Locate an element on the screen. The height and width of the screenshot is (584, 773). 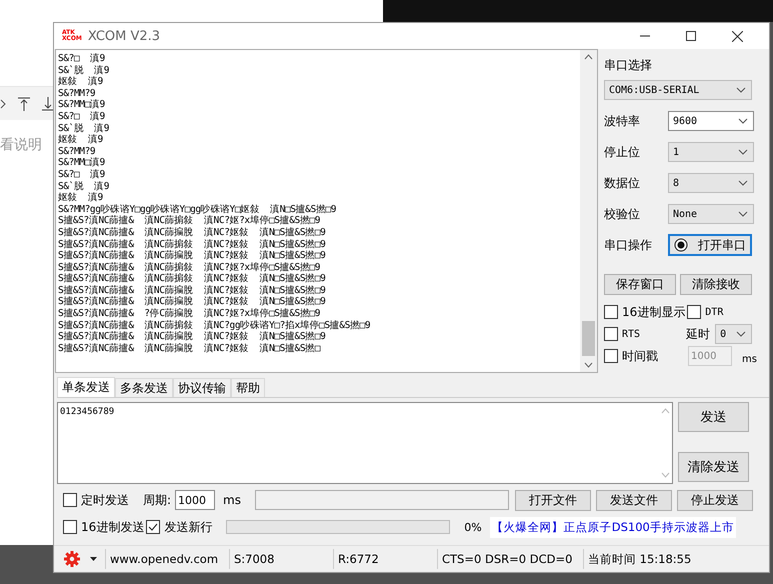
checkbox-label: 时间戳 is located at coordinates (640, 356).